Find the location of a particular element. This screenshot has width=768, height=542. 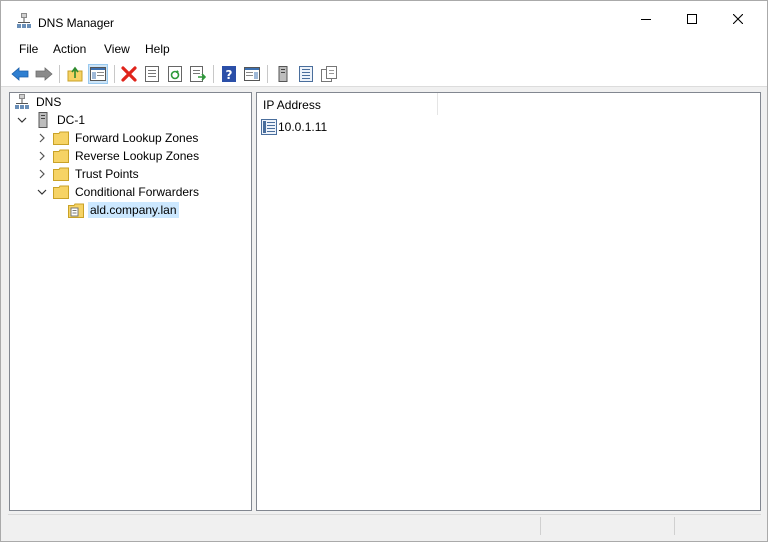

forward-button is located at coordinates (44, 74).